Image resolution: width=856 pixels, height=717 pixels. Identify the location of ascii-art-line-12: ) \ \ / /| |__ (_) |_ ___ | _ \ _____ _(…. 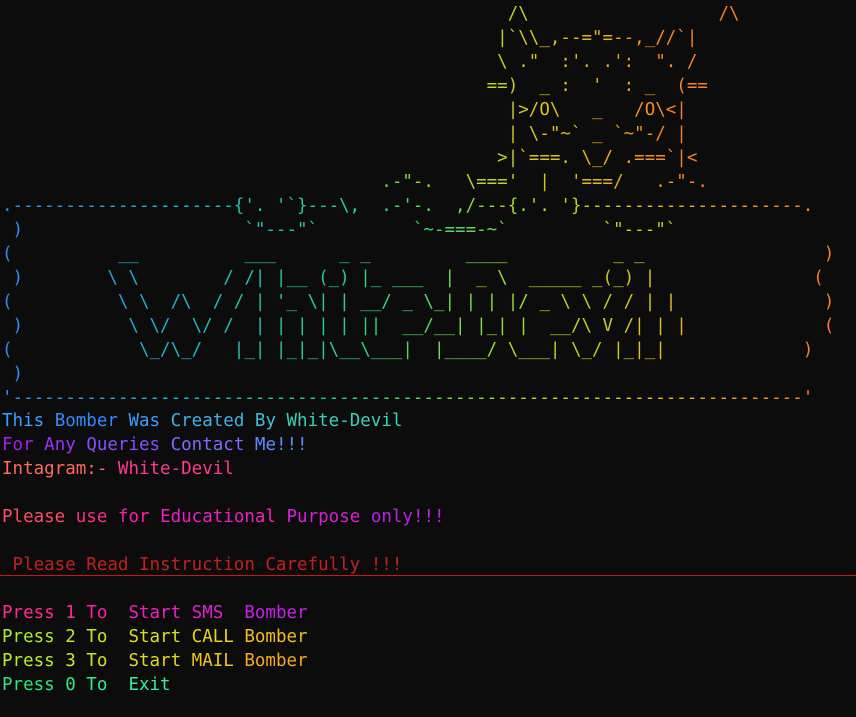
(413, 278).